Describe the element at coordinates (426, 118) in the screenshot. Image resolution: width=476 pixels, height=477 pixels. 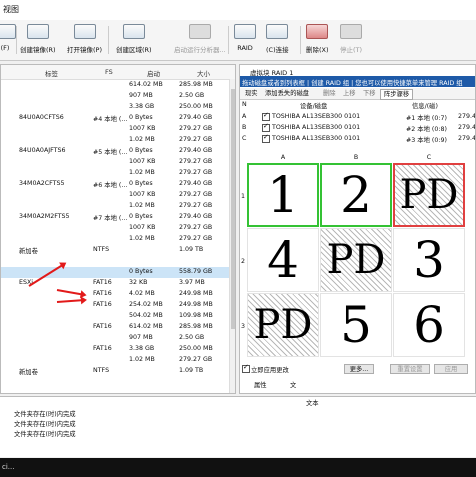
I see `disk-info: #1 本地 (0:7)` at that location.